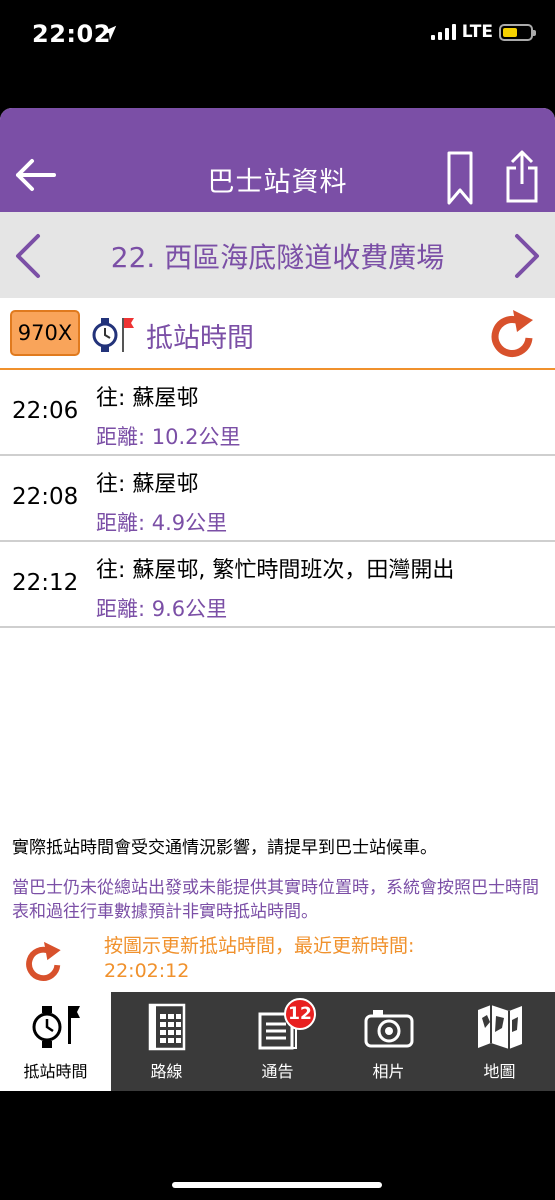 This screenshot has width=555, height=1200. Describe the element at coordinates (147, 971) in the screenshot. I see `last-update-time: 22:02:12` at that location.